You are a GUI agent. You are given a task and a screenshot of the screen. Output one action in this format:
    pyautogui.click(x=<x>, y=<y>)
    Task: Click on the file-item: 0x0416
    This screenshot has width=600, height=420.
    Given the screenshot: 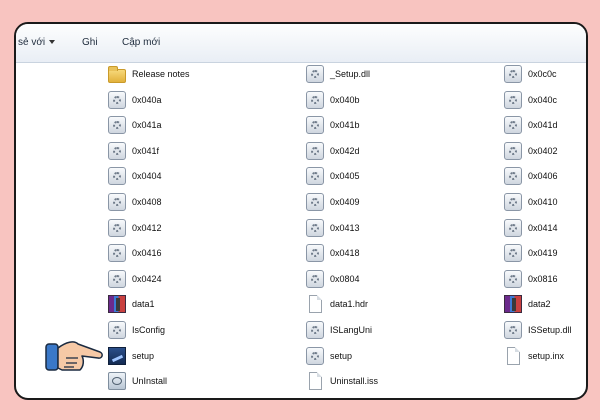 What is the action you would take?
    pyautogui.click(x=200, y=253)
    